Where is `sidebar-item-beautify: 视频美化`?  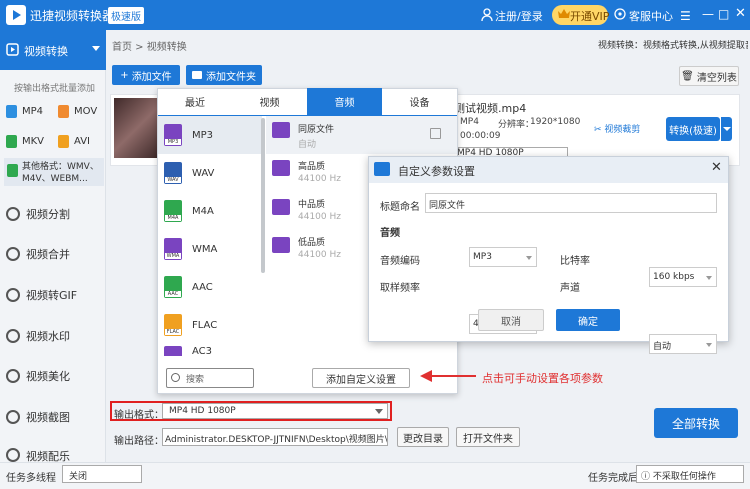 sidebar-item-beautify: 视频美化 is located at coordinates (53, 376).